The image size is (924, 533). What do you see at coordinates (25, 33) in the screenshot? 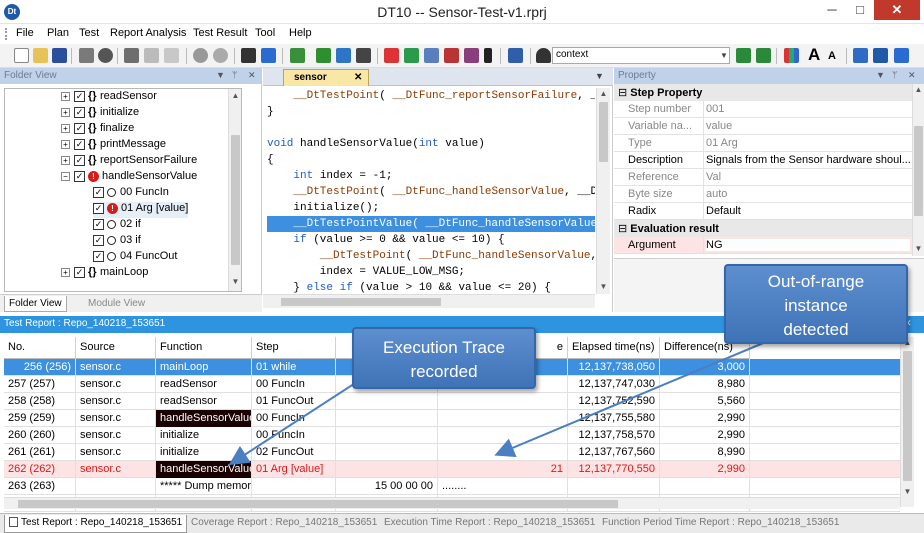
I see `menu-file: File` at bounding box center [25, 33].